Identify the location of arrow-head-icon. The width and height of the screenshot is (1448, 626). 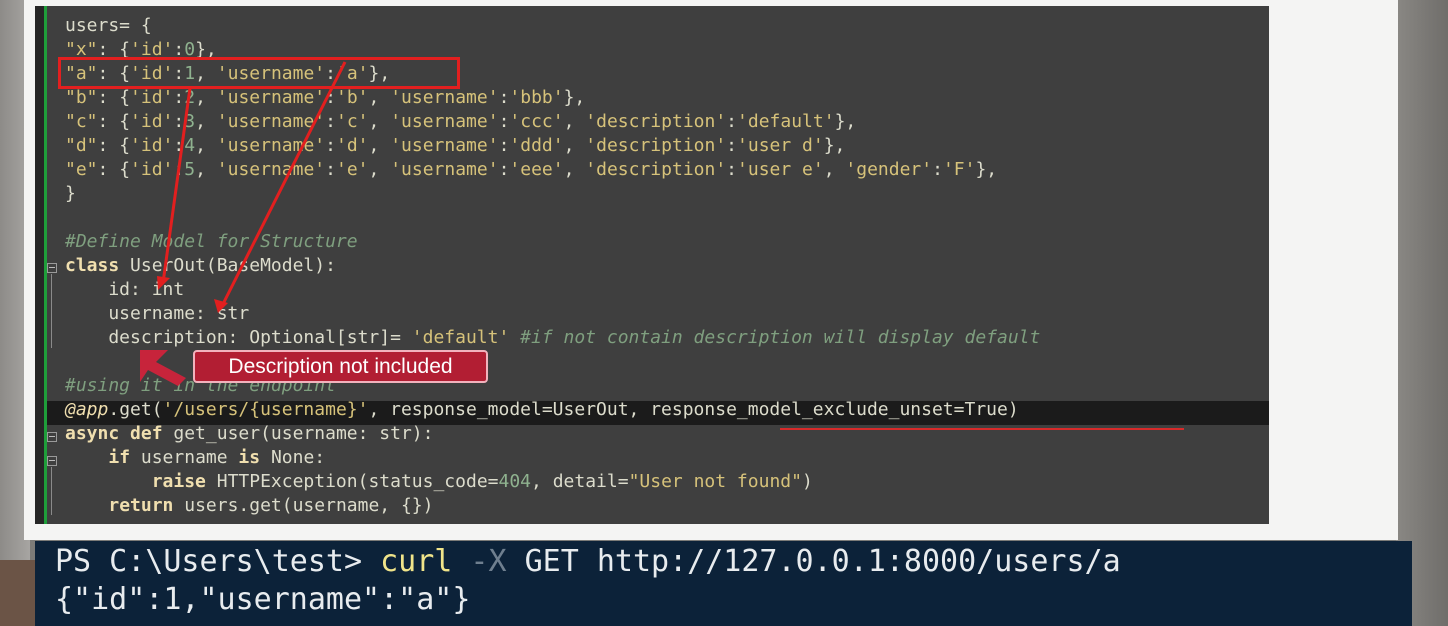
(163, 283).